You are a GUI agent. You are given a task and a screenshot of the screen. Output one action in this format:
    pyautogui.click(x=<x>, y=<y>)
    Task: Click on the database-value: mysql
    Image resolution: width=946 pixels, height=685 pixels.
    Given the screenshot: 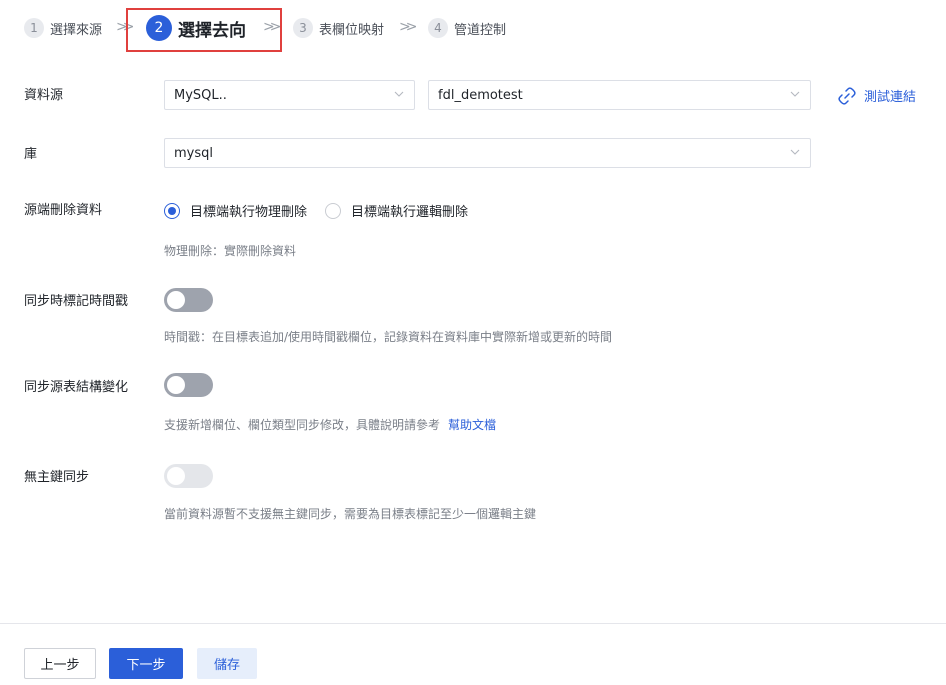 What is the action you would take?
    pyautogui.click(x=193, y=153)
    